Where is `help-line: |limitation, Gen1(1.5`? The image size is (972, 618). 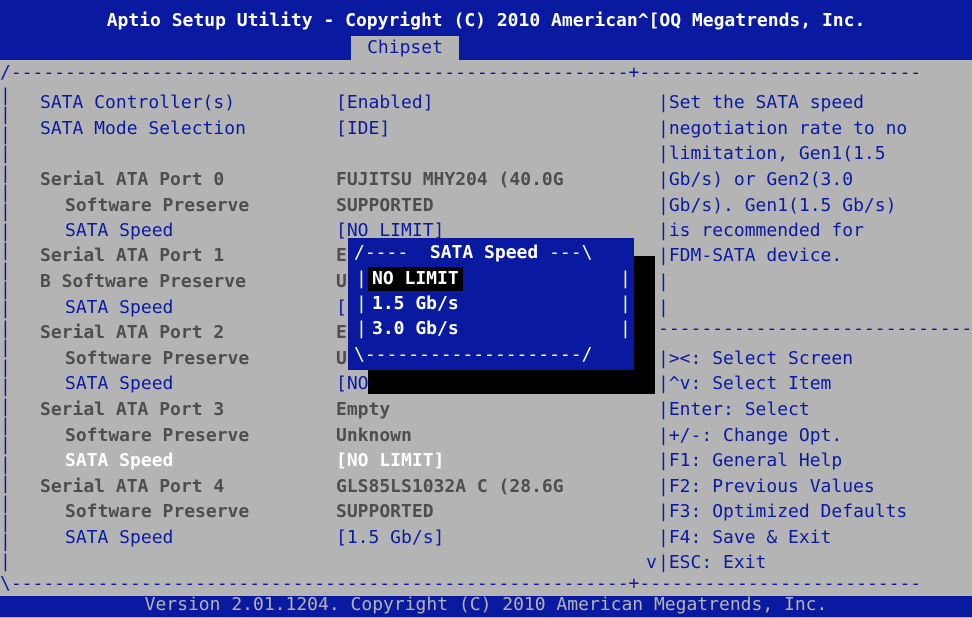 help-line: |limitation, Gen1(1.5 is located at coordinates (772, 153).